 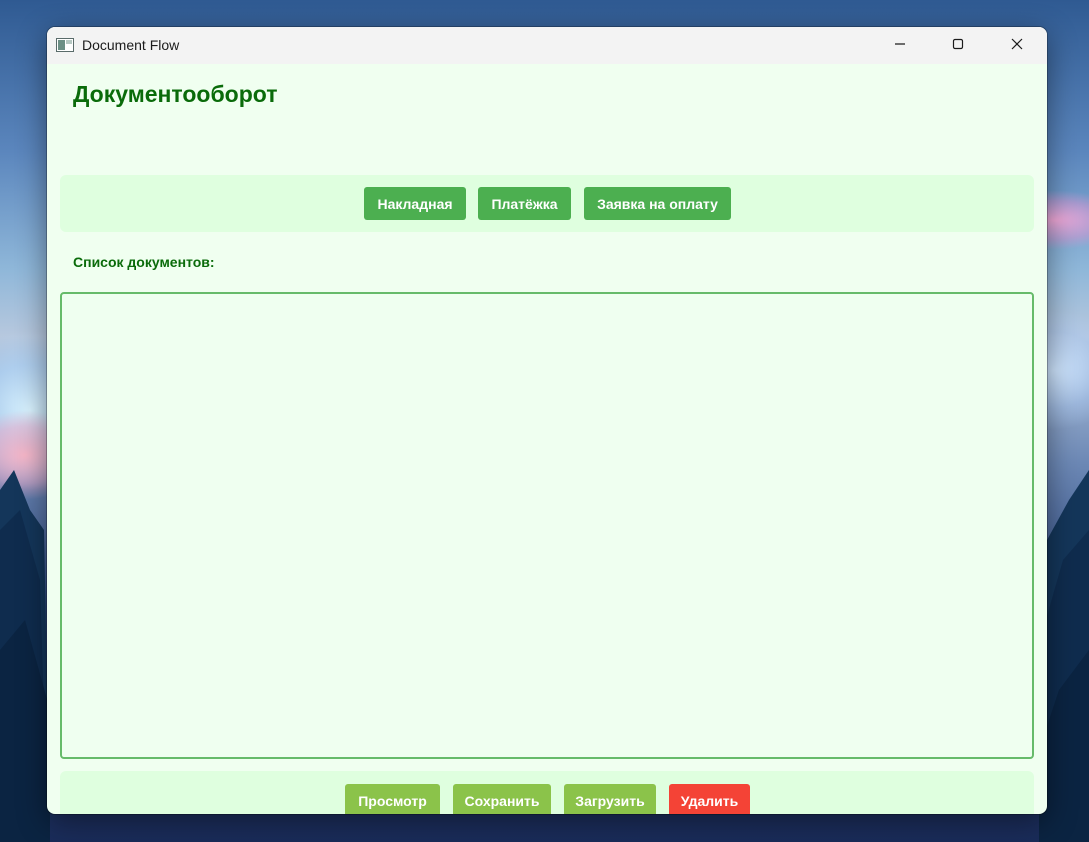 What do you see at coordinates (131, 45) in the screenshot?
I see `window-title: Document Flow` at bounding box center [131, 45].